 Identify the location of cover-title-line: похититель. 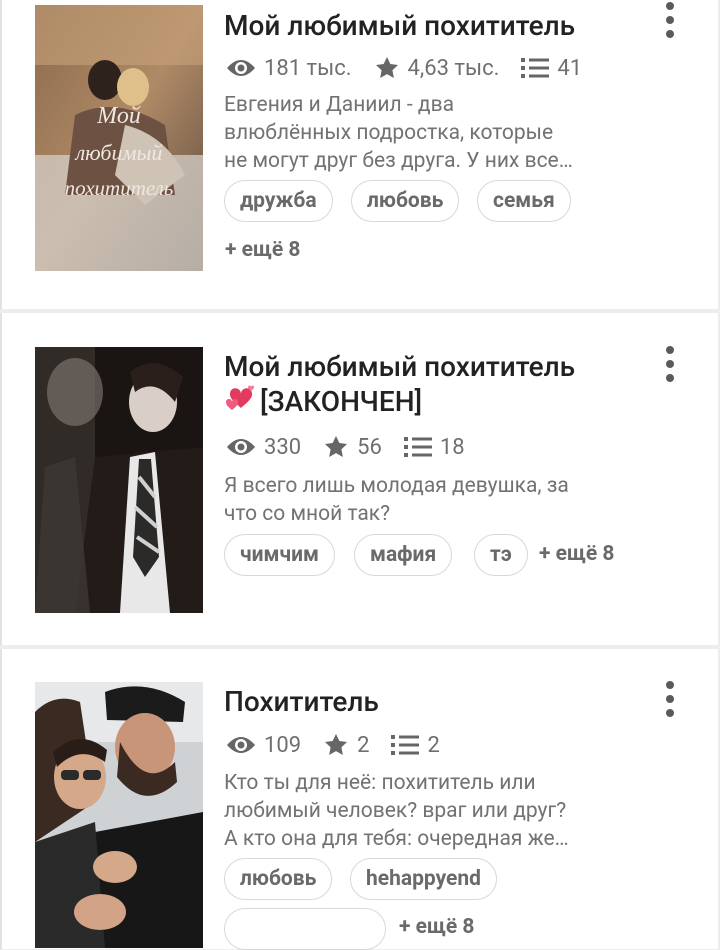
(119, 188).